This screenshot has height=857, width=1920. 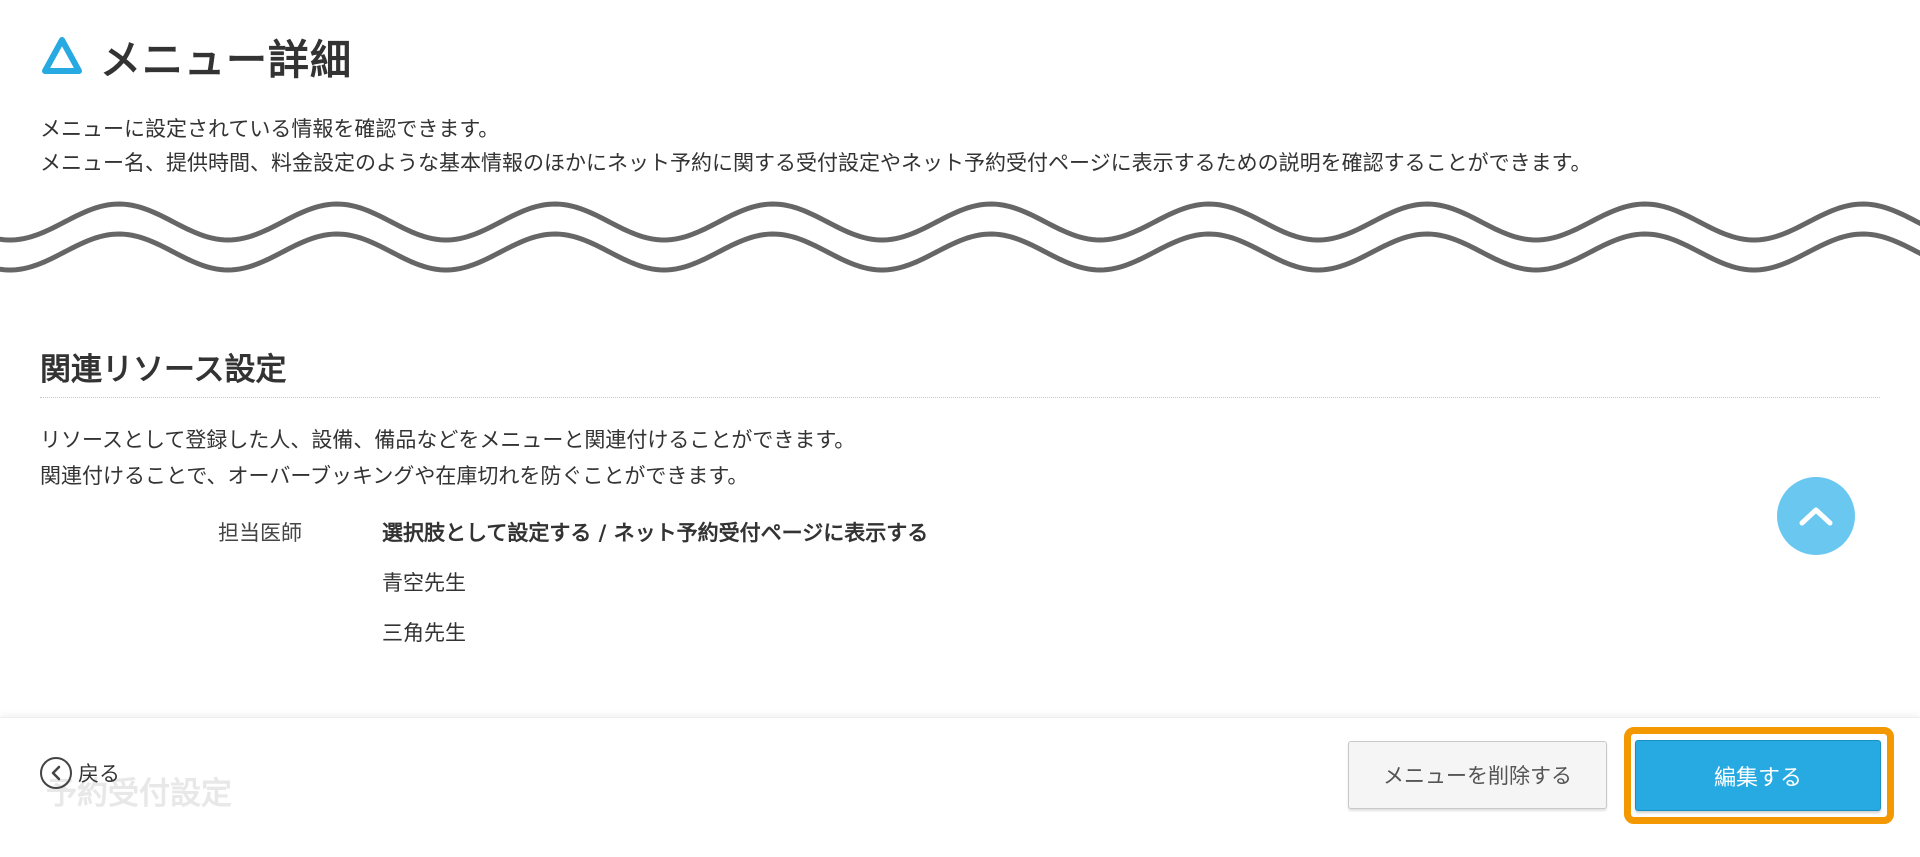 I want to click on page-header: メニュー詳細, so click(x=196, y=56).